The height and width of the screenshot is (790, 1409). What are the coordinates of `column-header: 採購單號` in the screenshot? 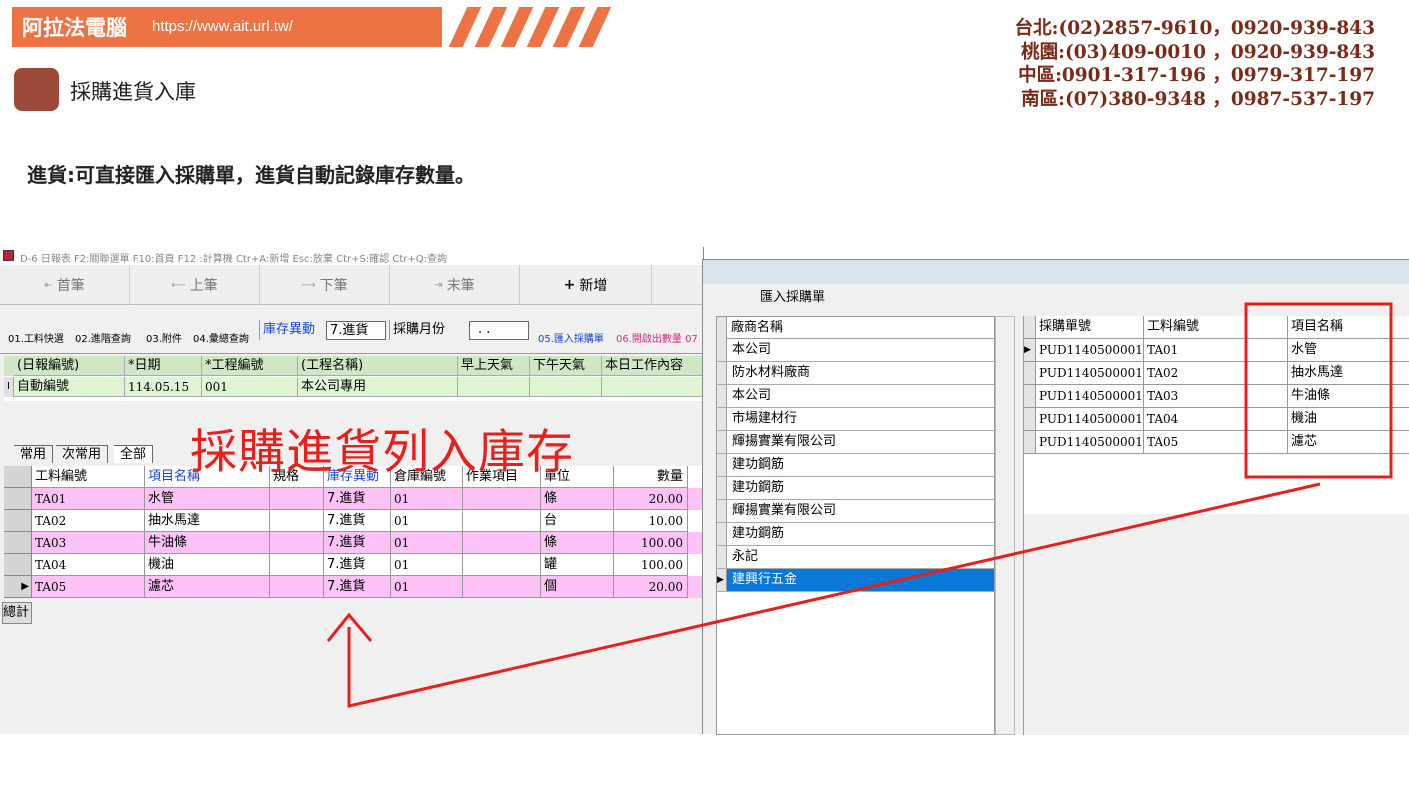 It's located at (1090, 327).